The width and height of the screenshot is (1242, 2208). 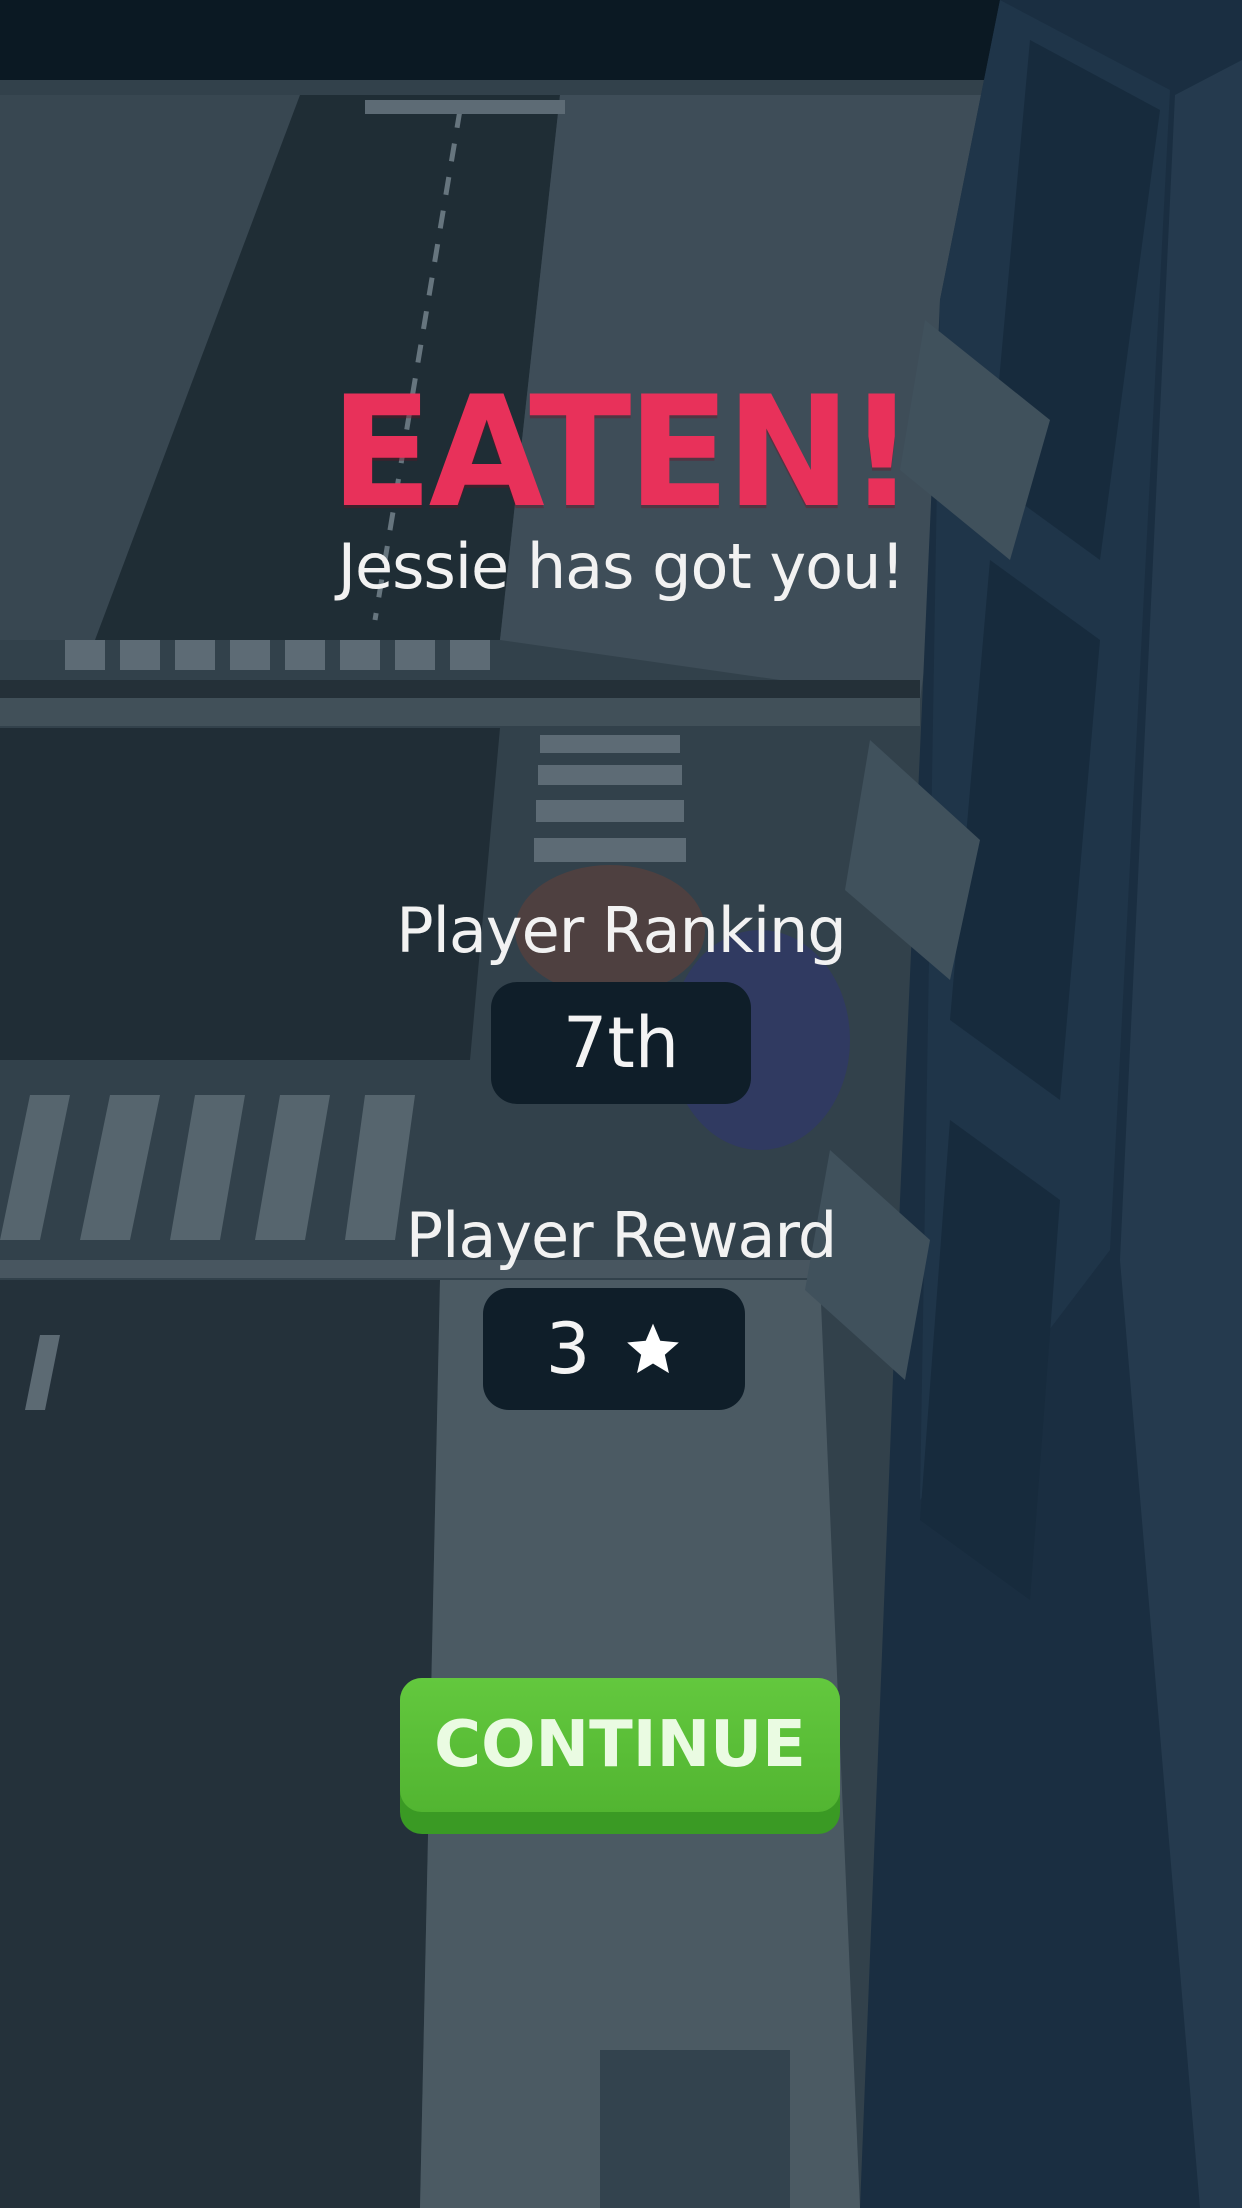 What do you see at coordinates (621, 1235) in the screenshot?
I see `reward-label: Player Reward` at bounding box center [621, 1235].